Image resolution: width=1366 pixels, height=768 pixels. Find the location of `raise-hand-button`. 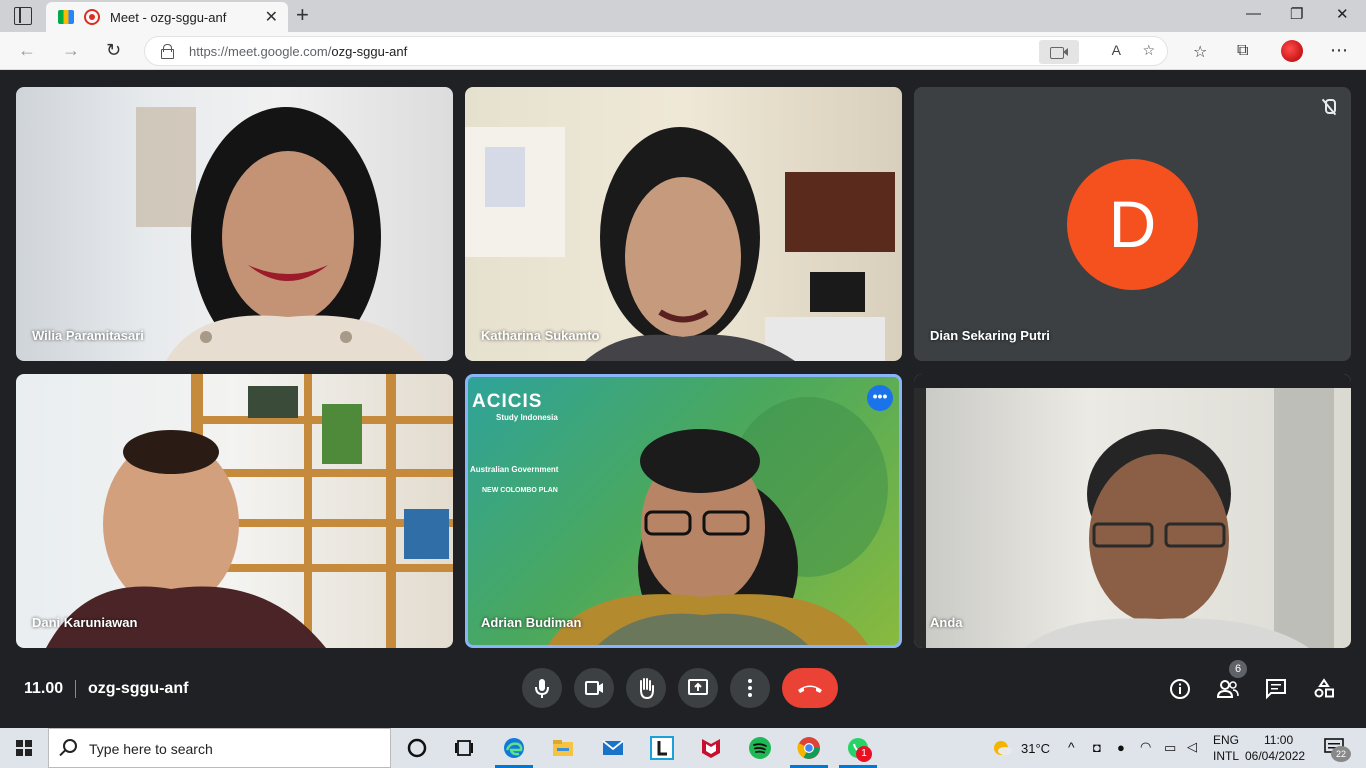

raise-hand-button is located at coordinates (646, 688).